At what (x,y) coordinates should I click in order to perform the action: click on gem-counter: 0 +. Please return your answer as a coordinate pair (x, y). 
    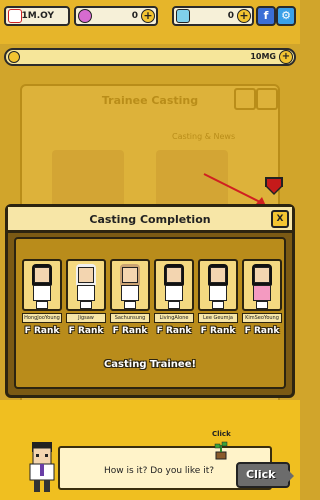
    Looking at the image, I should click on (116, 16).